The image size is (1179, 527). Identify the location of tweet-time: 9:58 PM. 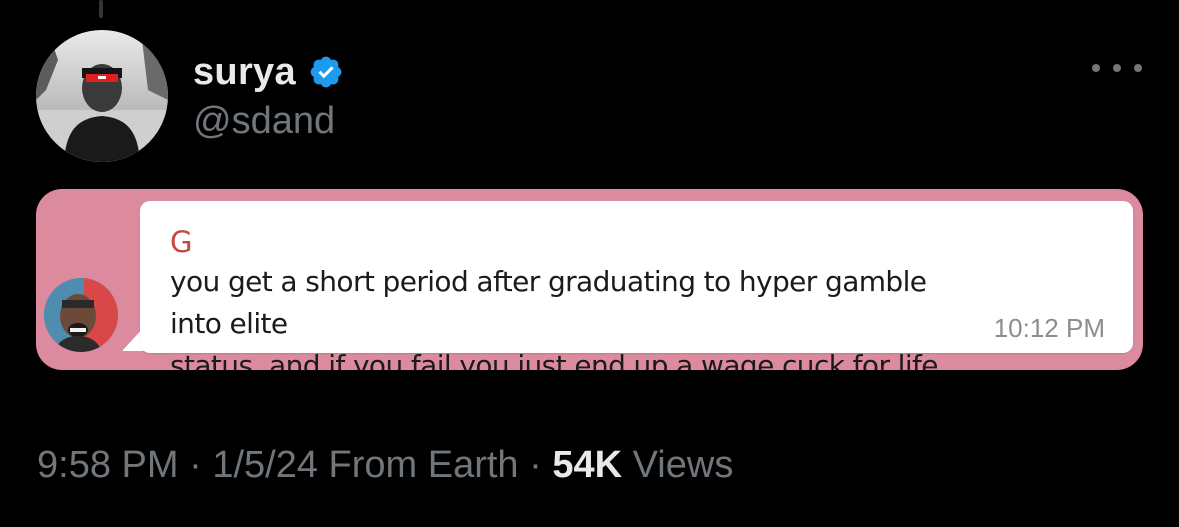
(108, 465).